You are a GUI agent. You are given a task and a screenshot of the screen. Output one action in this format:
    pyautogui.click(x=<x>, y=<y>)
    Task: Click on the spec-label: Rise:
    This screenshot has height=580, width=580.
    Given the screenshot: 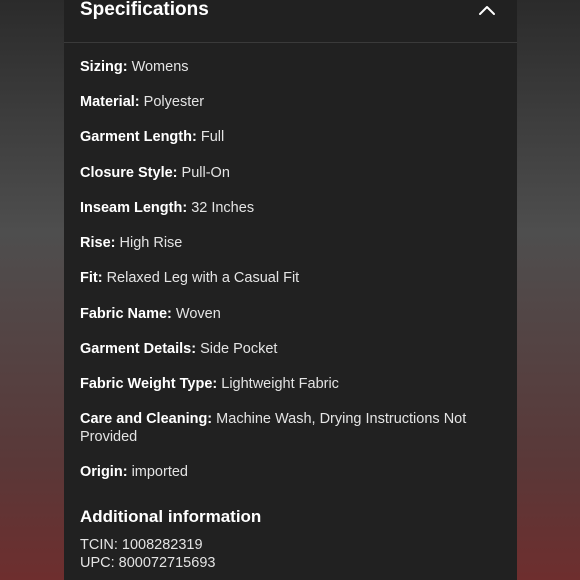 What is the action you would take?
    pyautogui.click(x=98, y=243)
    